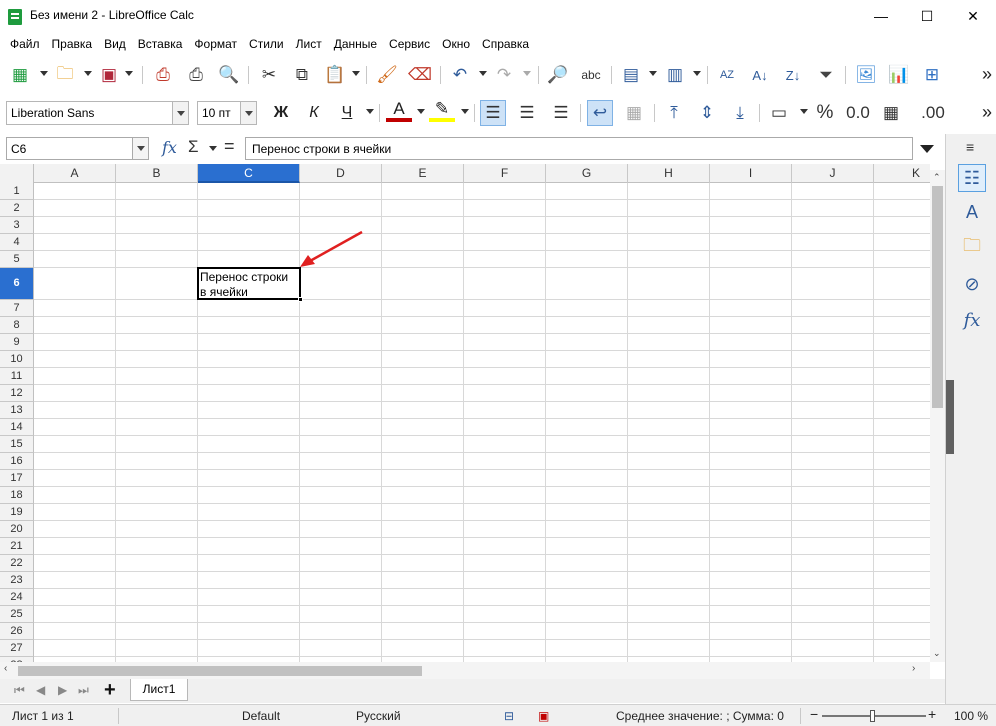  I want to click on underline-button: Ч, so click(347, 113).